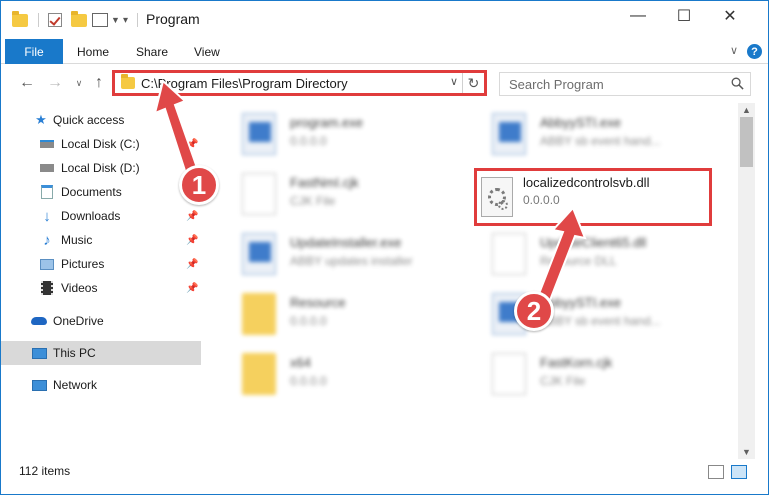 The image size is (769, 495). I want to click on file-name: AbbyySTI.exe, so click(580, 122).